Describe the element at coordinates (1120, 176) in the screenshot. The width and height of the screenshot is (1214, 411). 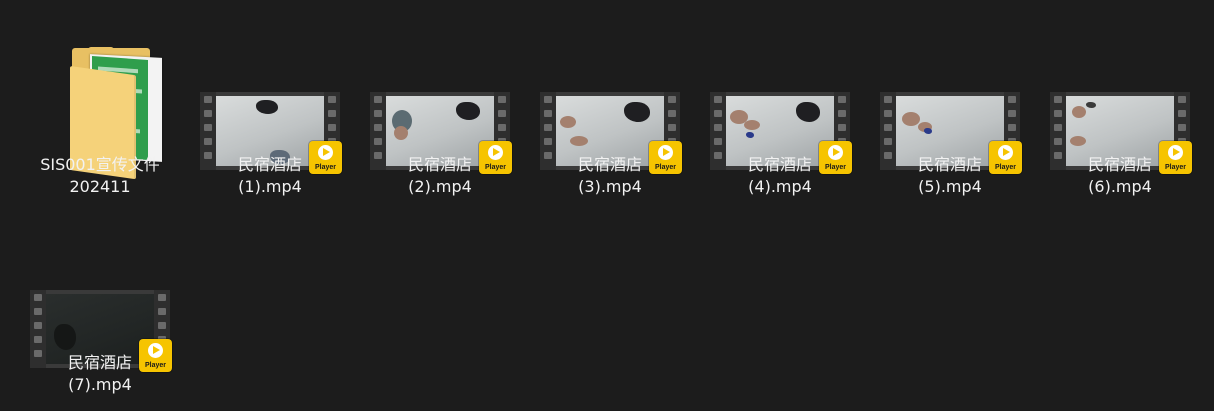
I see `file-name: 民宿酒店 (6).mp4` at that location.